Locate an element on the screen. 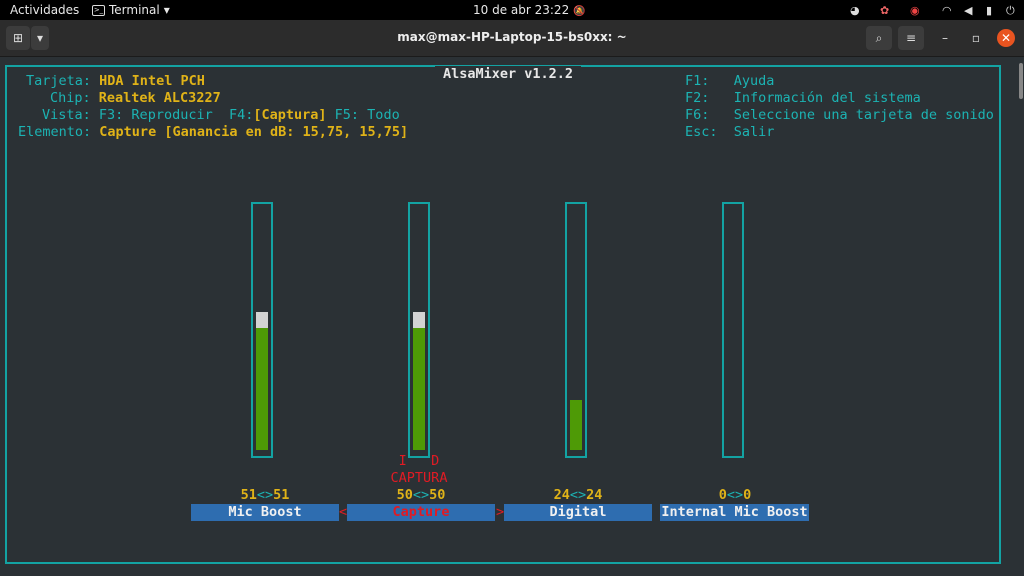 This screenshot has width=1024, height=576. app-menu-terminal: >_ Terminal ▾ is located at coordinates (131, 10).